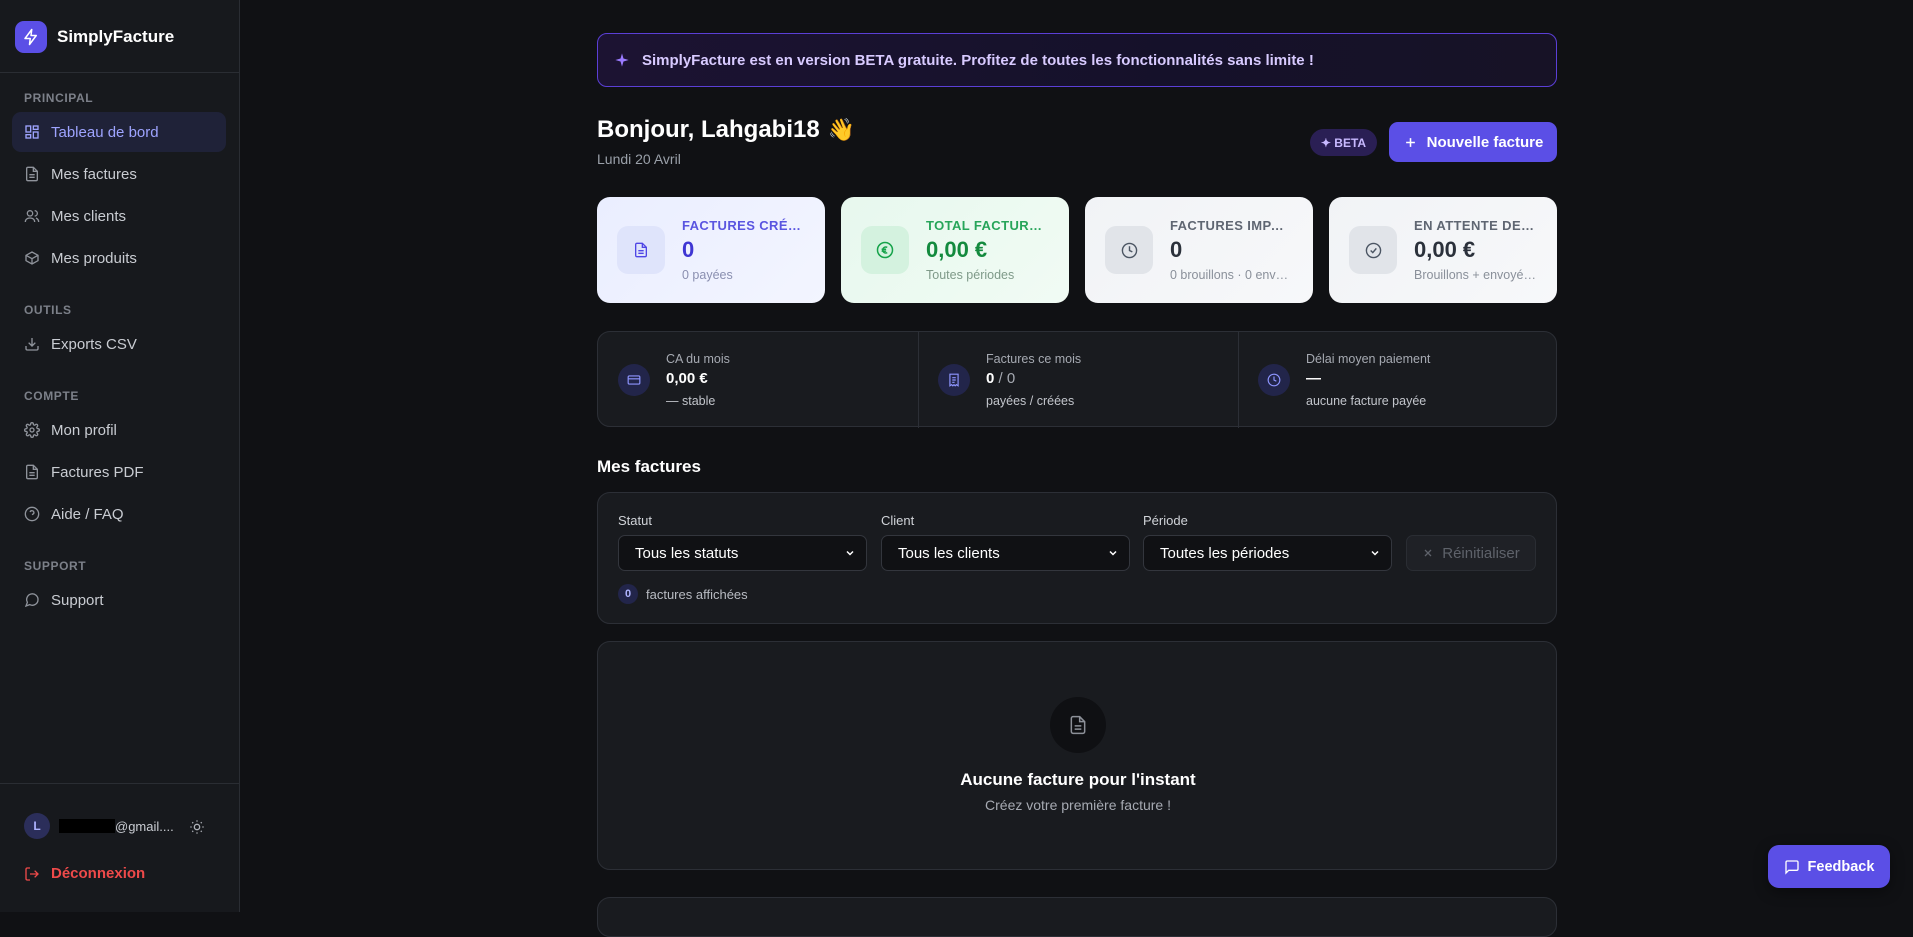 The width and height of the screenshot is (1913, 937). What do you see at coordinates (841, 129) in the screenshot?
I see `wave-emoji: 👋` at bounding box center [841, 129].